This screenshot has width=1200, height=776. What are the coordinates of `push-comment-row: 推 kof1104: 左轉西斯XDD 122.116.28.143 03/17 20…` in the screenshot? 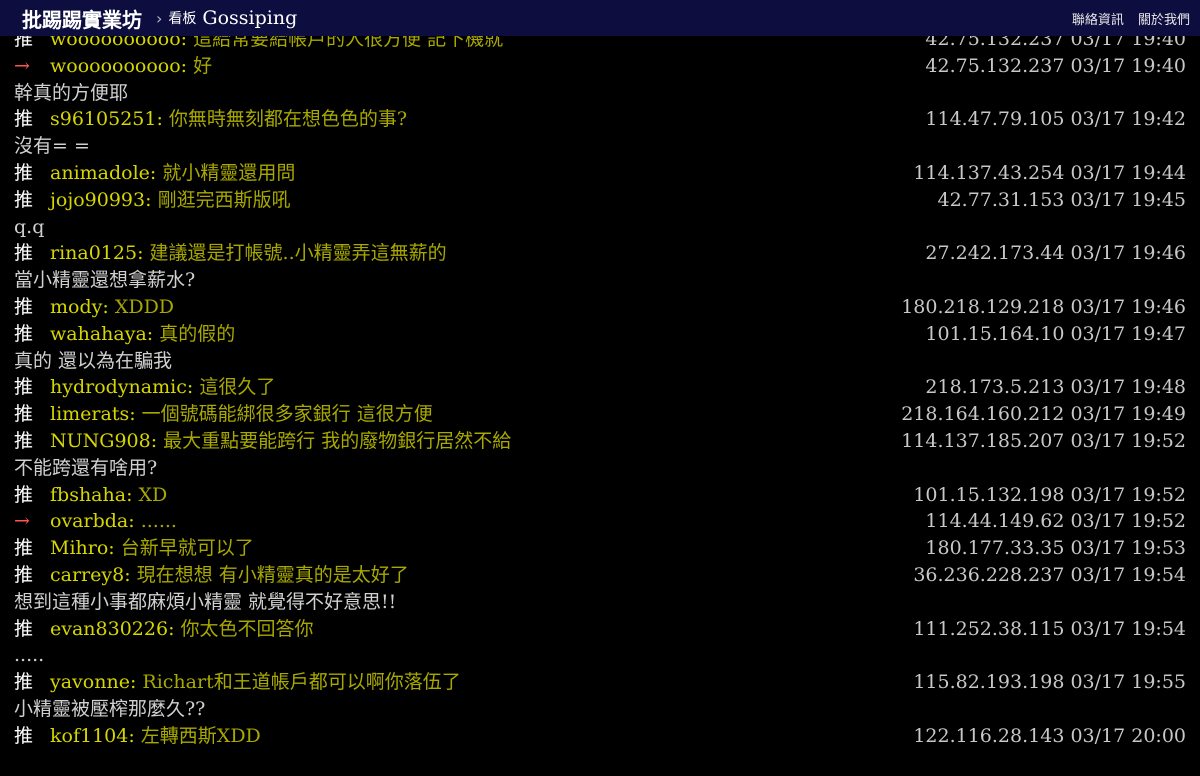 It's located at (600, 736).